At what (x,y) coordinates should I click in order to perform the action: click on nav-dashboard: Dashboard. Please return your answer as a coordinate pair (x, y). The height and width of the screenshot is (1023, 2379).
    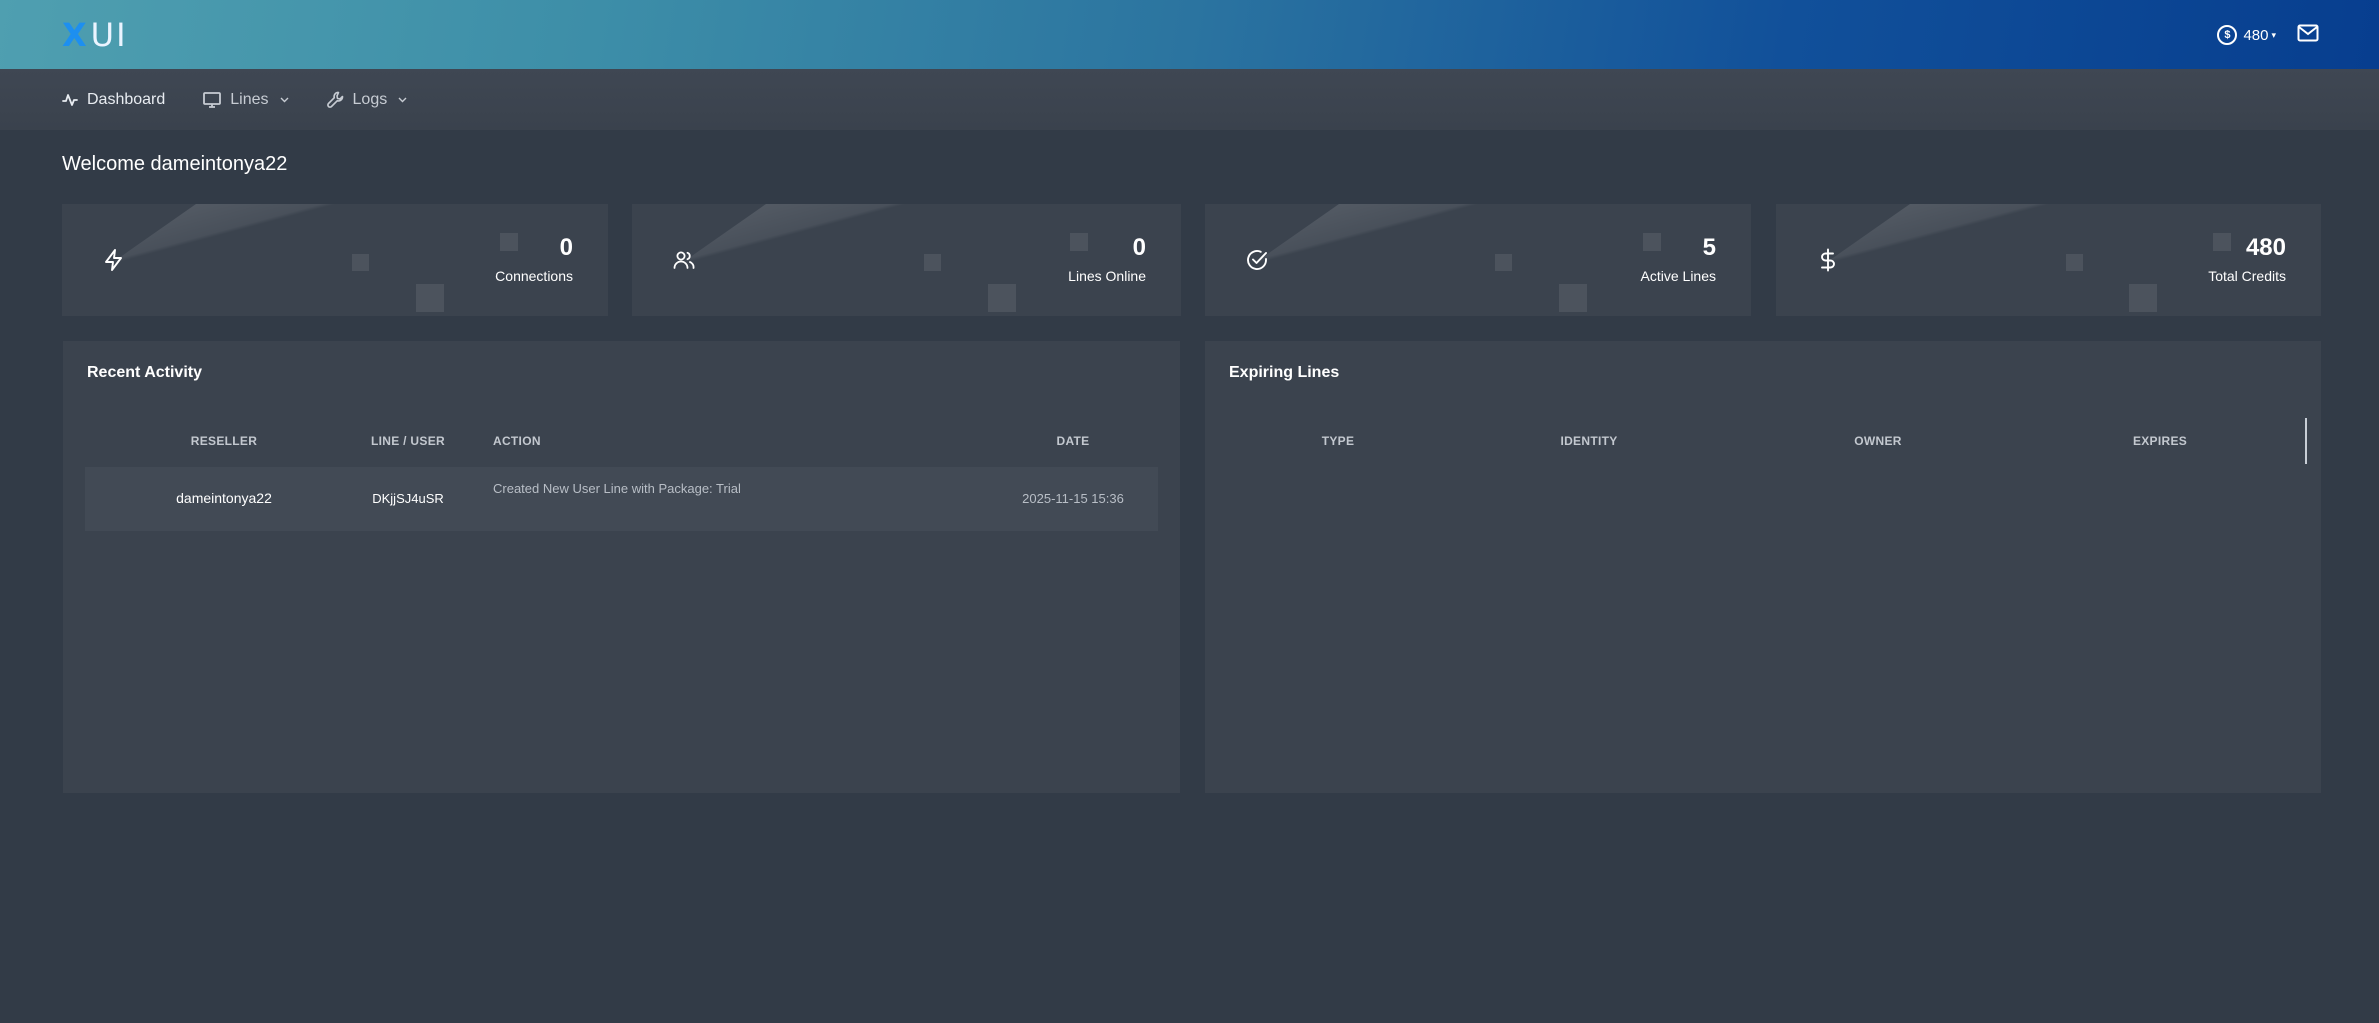
    Looking at the image, I should click on (113, 100).